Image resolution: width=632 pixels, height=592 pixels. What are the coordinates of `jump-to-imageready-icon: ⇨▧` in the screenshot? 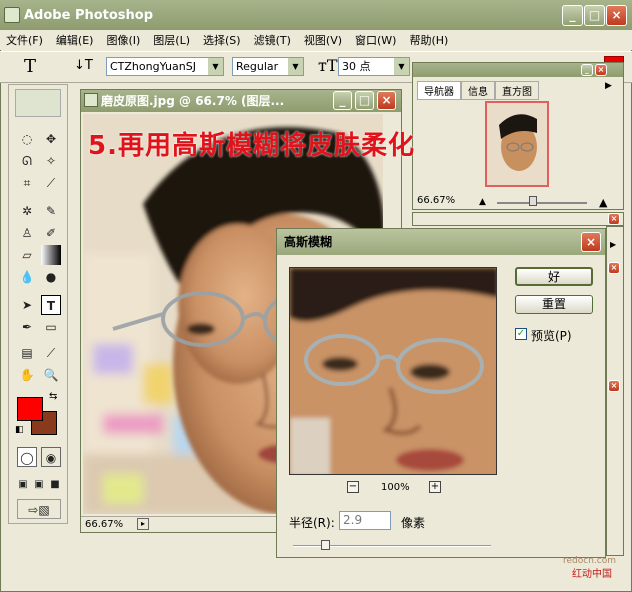 It's located at (39, 509).